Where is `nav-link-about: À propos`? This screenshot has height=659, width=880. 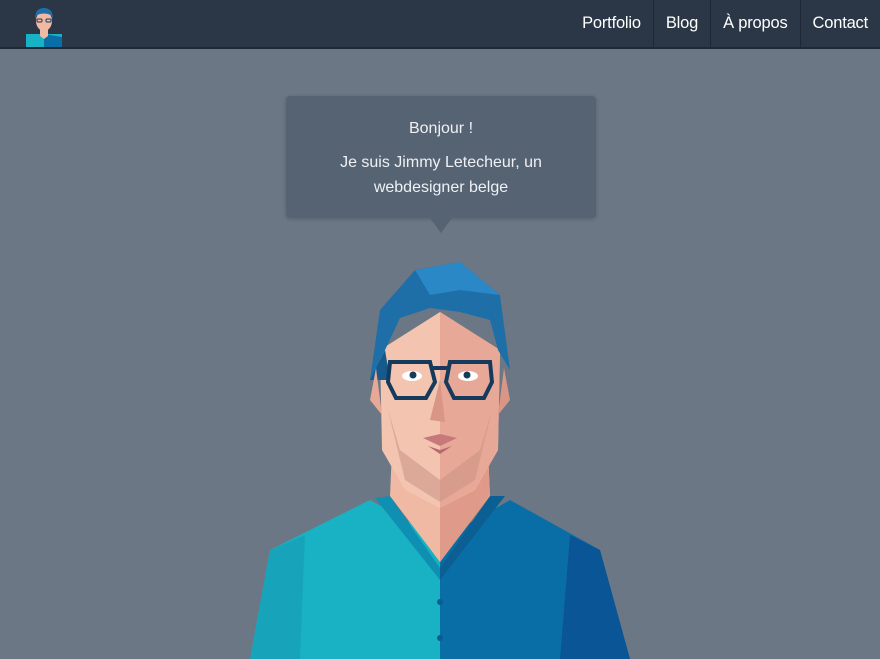
nav-link-about: À propos is located at coordinates (754, 23).